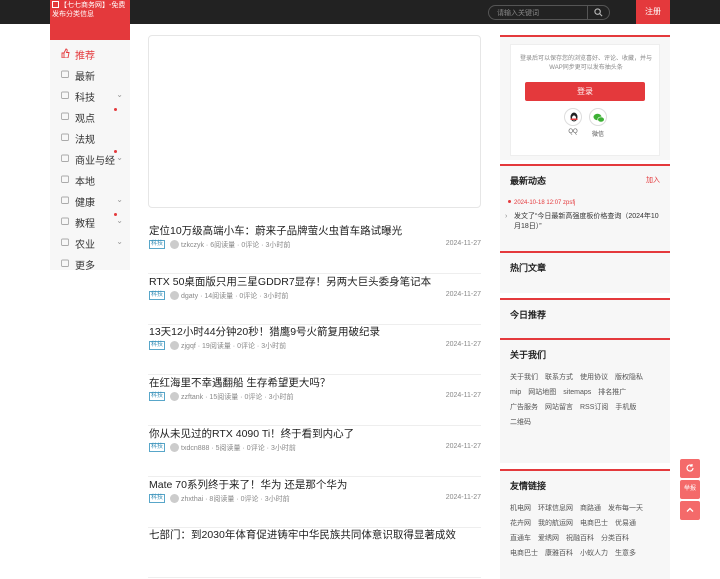  What do you see at coordinates (548, 538) in the screenshot?
I see `friends-link: 爱绣网` at bounding box center [548, 538].